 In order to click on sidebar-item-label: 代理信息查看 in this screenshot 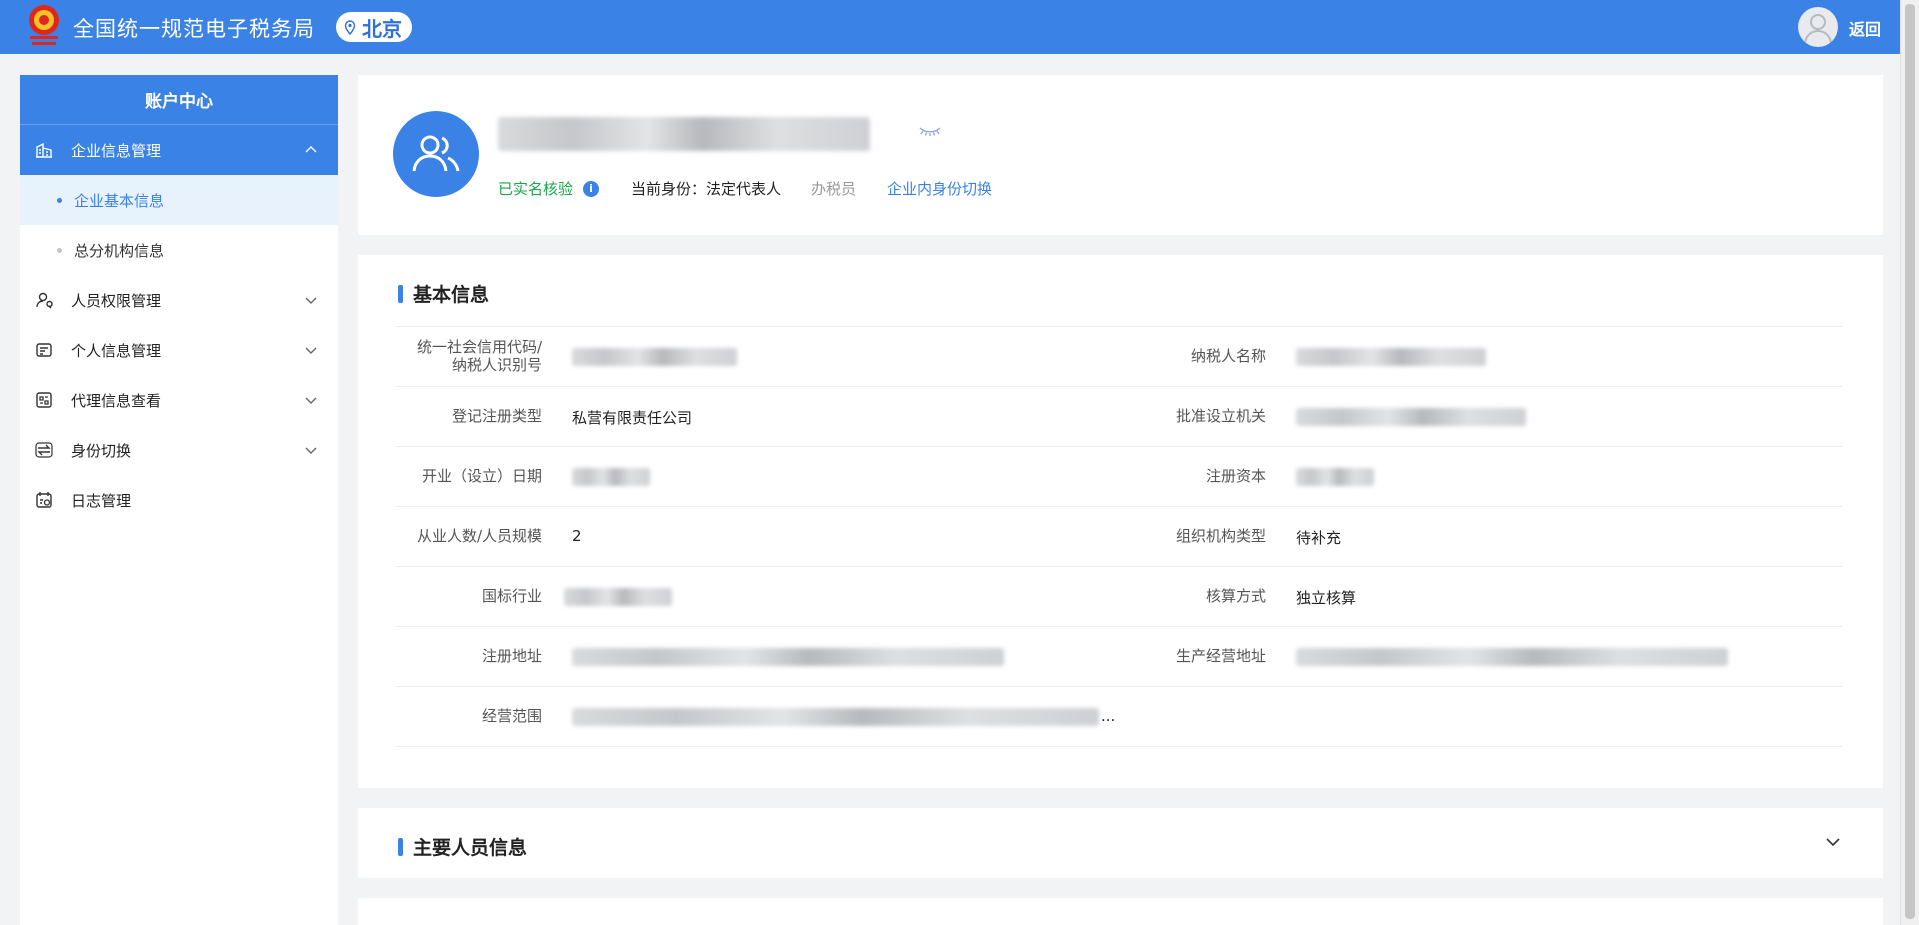, I will do `click(116, 400)`.